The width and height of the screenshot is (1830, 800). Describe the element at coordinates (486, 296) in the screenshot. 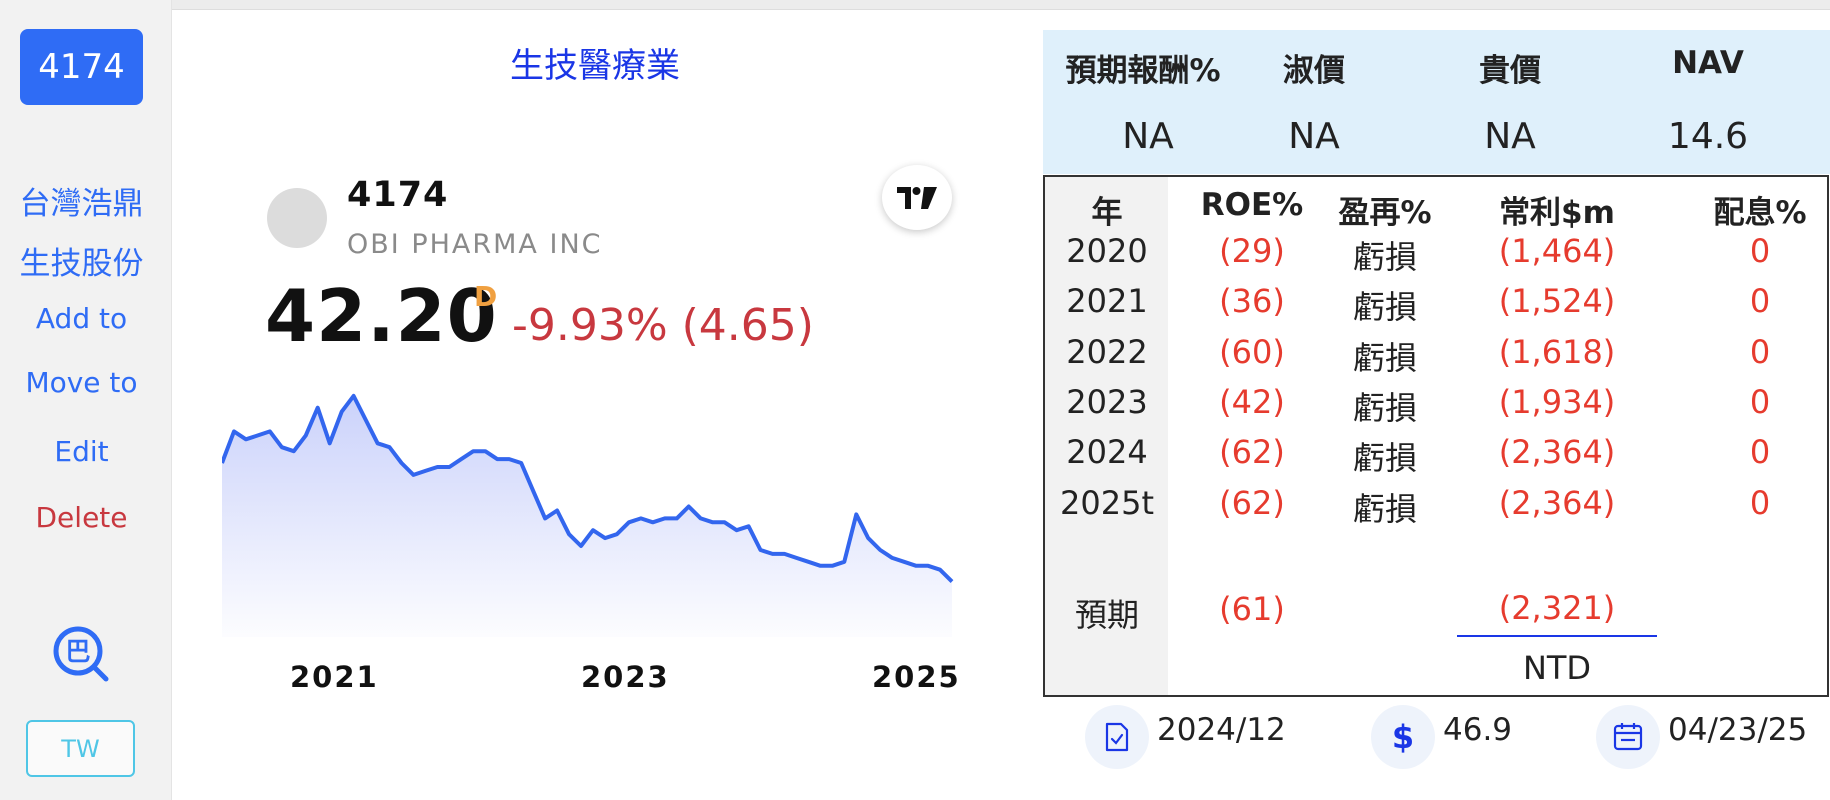

I see `price-flag: D` at that location.